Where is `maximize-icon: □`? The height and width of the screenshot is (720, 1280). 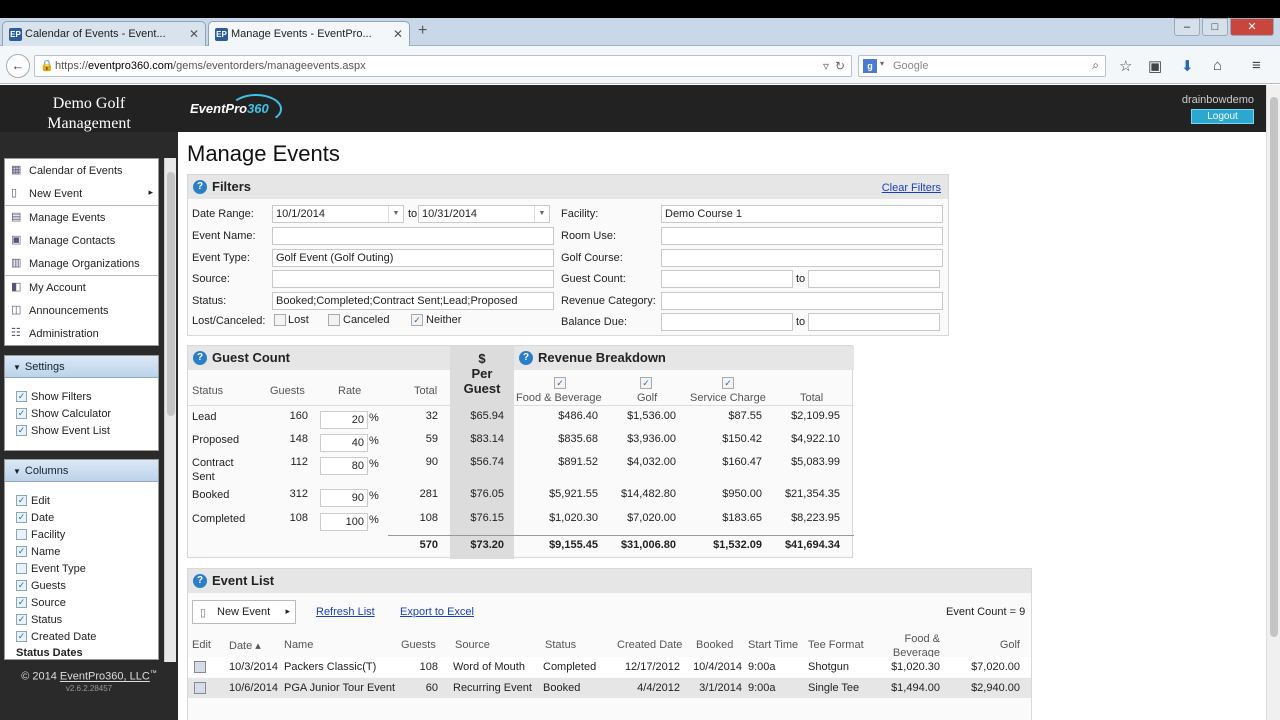
maximize-icon: □ is located at coordinates (1215, 27).